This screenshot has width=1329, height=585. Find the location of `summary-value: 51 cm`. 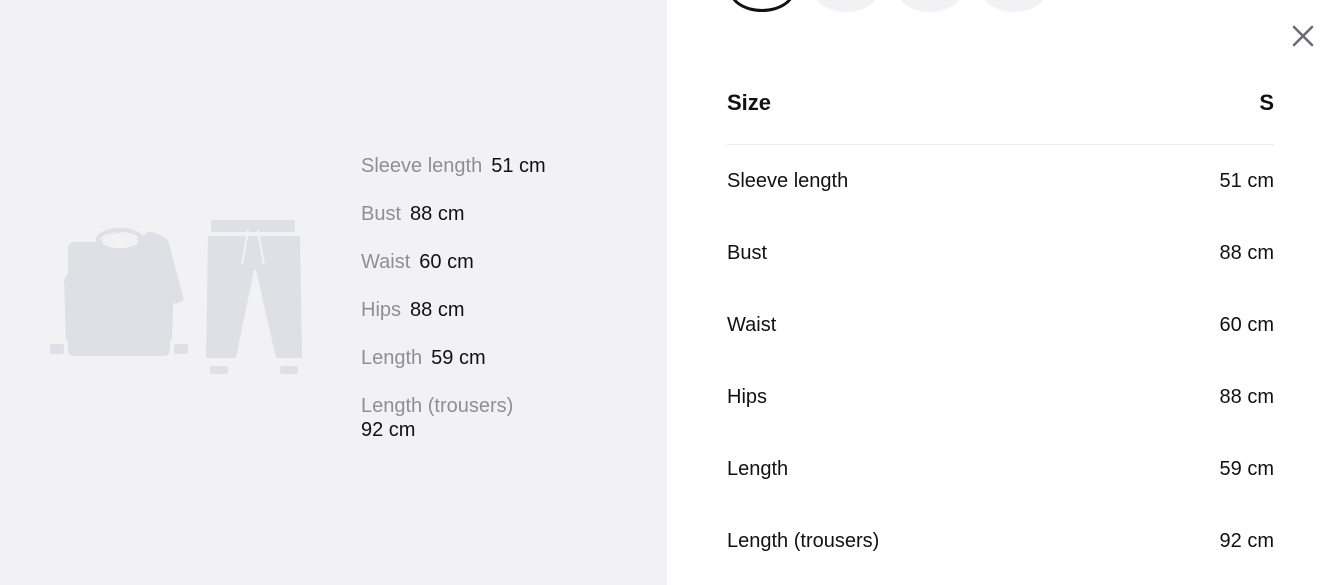

summary-value: 51 cm is located at coordinates (518, 166).